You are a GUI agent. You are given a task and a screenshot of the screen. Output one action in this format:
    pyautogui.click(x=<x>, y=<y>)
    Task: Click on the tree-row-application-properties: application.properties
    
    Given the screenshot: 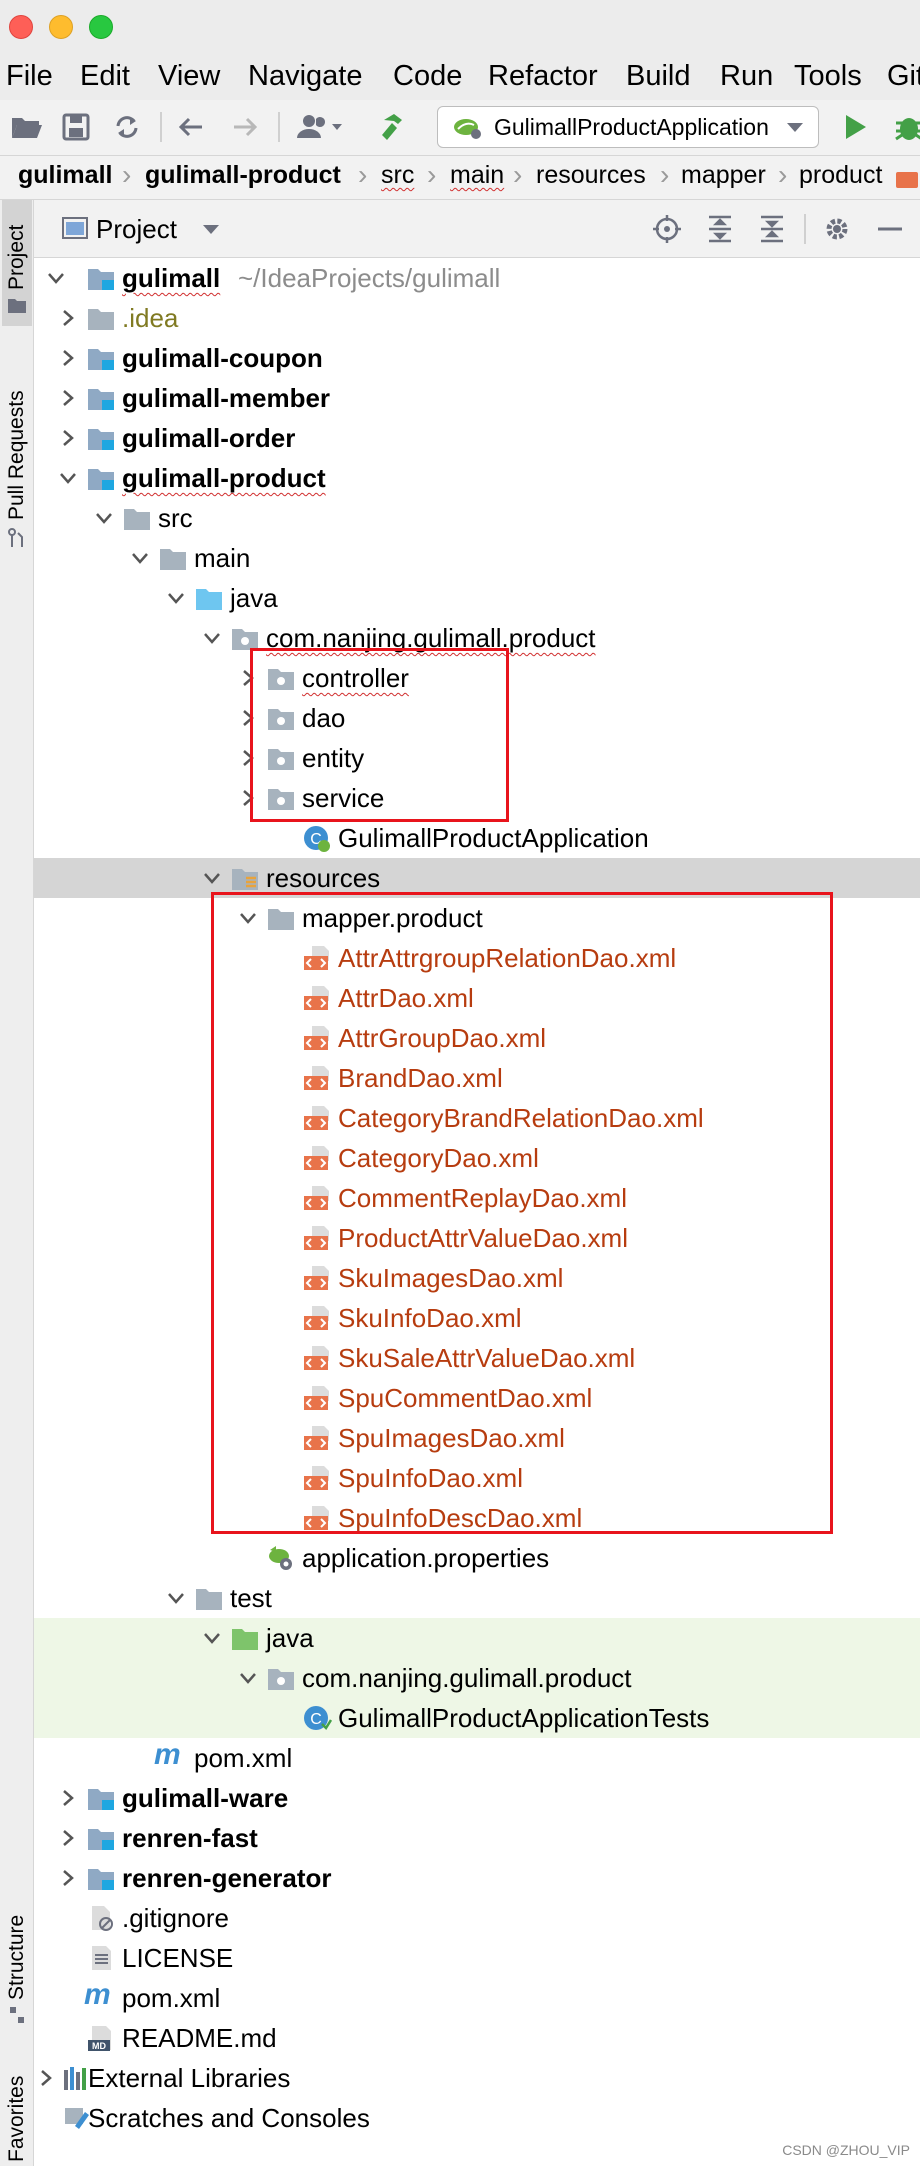 What is the action you would take?
    pyautogui.click(x=477, y=1558)
    